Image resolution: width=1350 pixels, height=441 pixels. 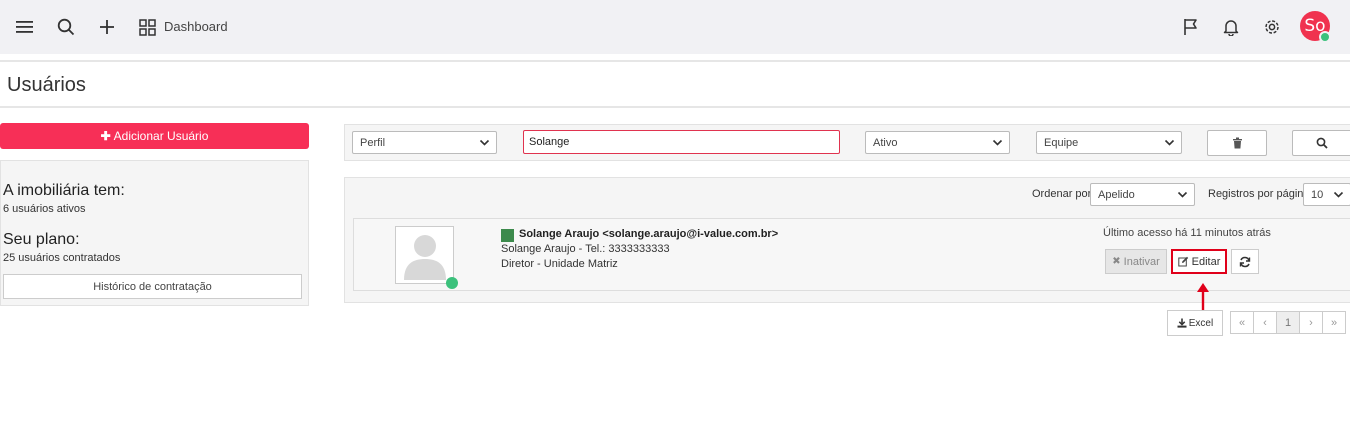 I want to click on grid-icon, so click(x=147, y=27).